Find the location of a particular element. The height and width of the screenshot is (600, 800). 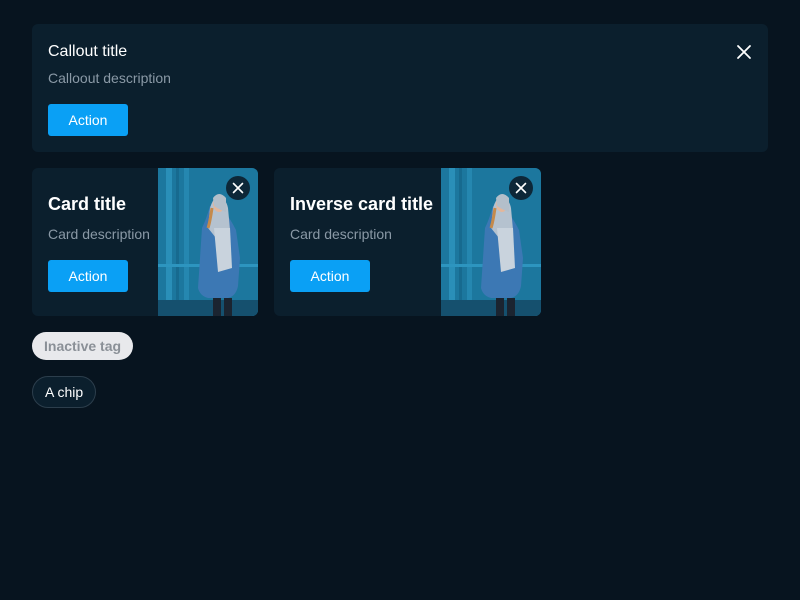

callout-close-button is located at coordinates (744, 52).